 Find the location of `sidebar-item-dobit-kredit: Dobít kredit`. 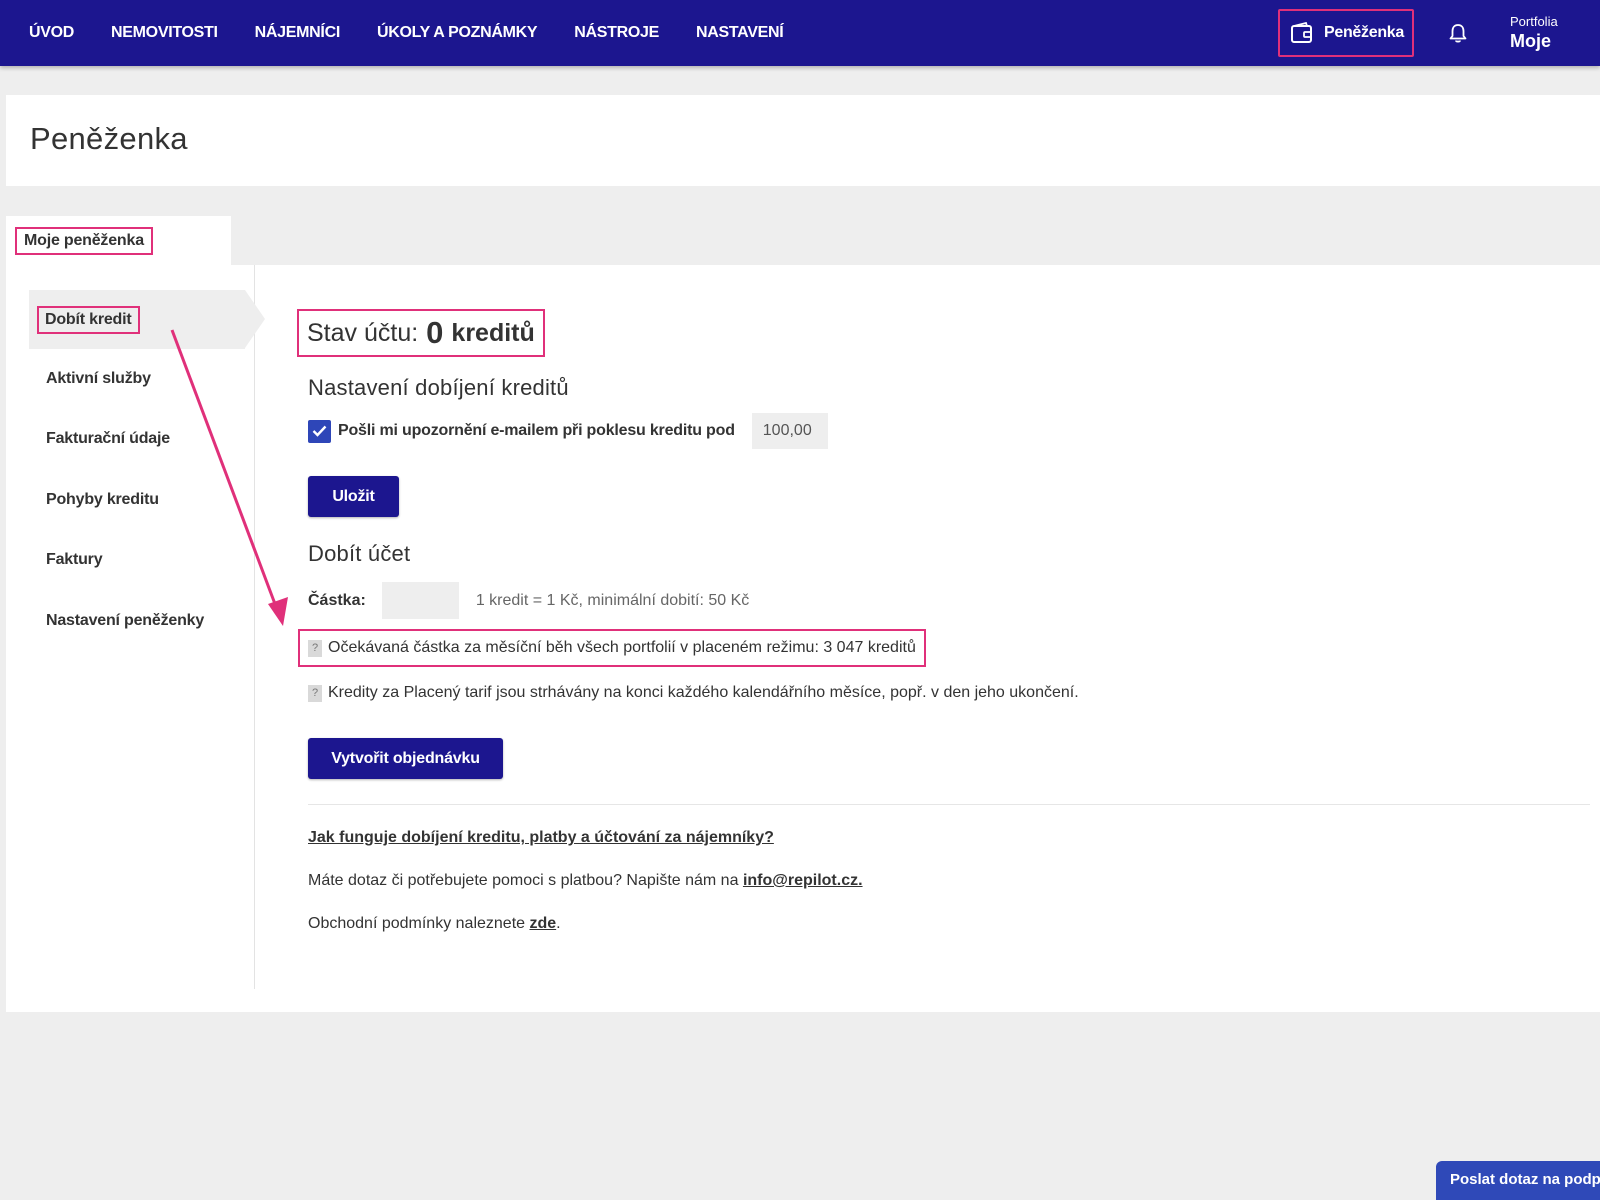

sidebar-item-dobit-kredit: Dobít kredit is located at coordinates (147, 319).